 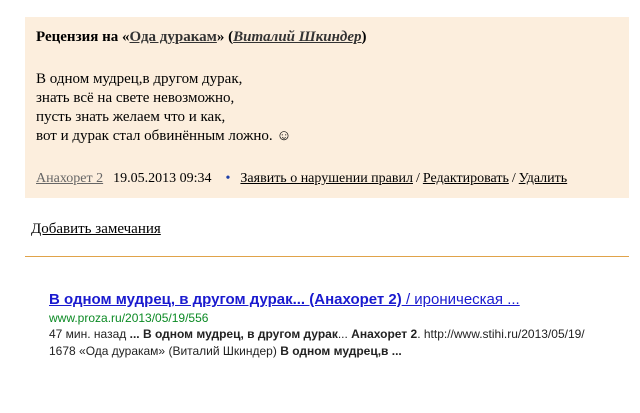 I want to click on snippet-time: 47 мин. назад, so click(x=88, y=334).